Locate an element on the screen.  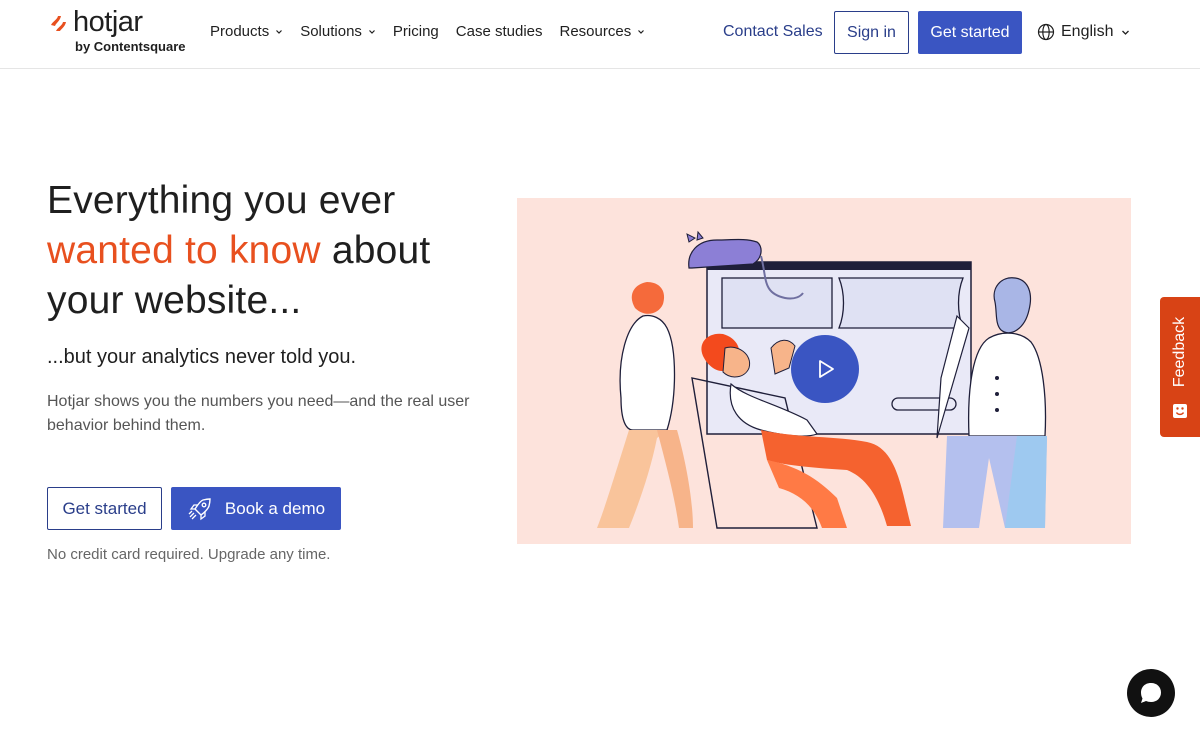
language-selector: English is located at coordinates (1083, 32).